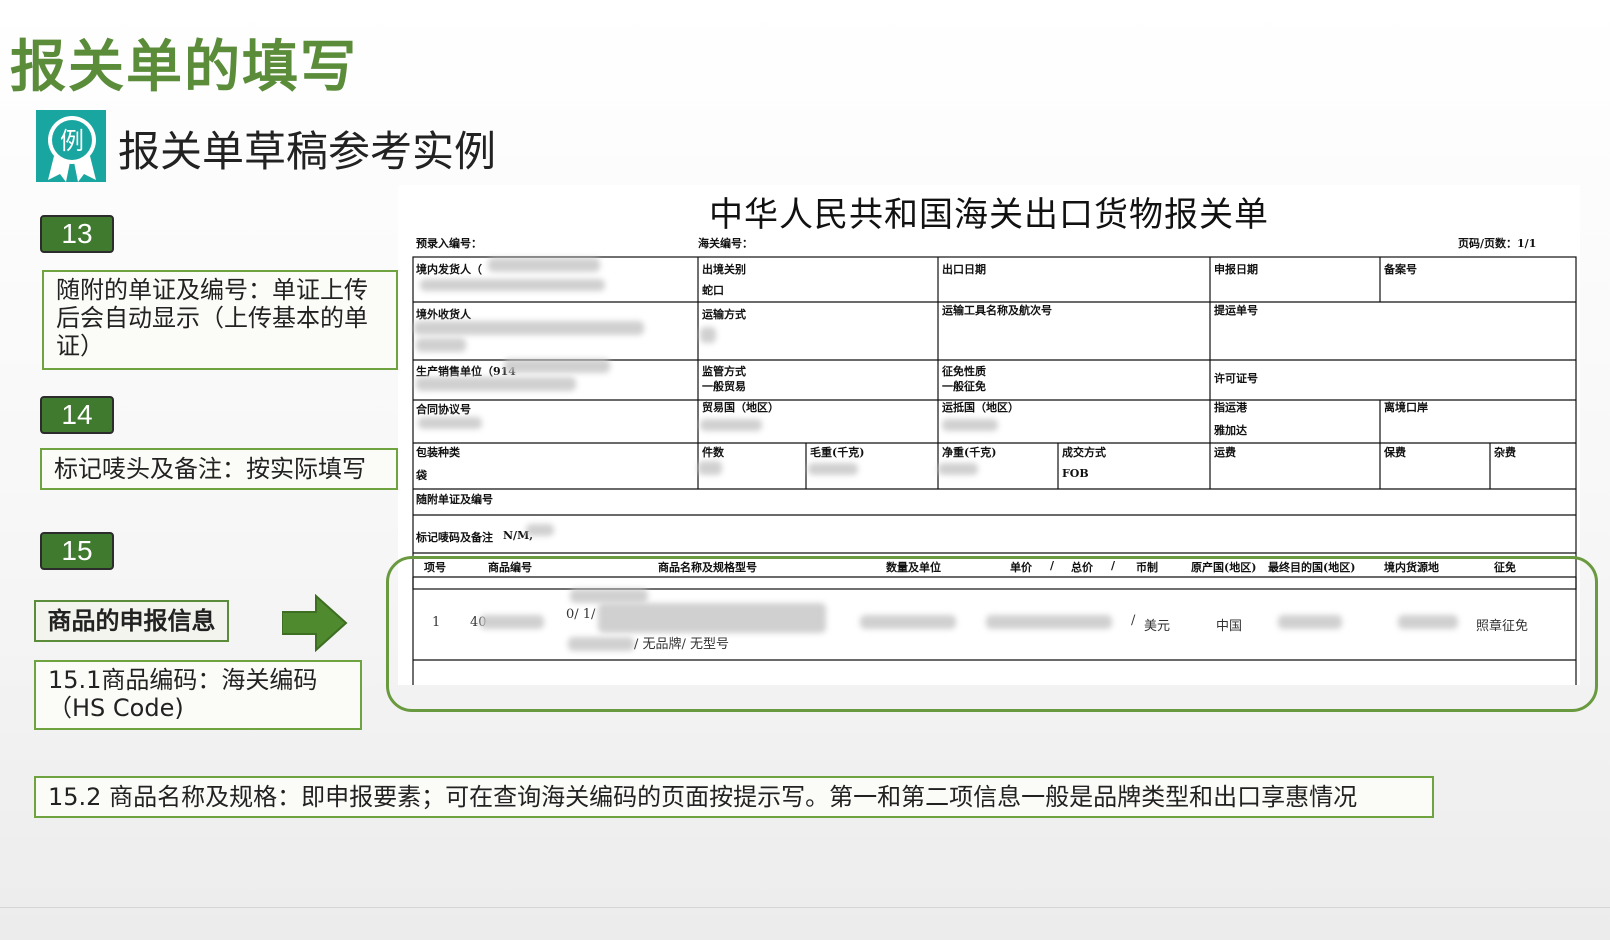  Describe the element at coordinates (1075, 473) in the screenshot. I see `transaction-mode-value: FOB` at that location.